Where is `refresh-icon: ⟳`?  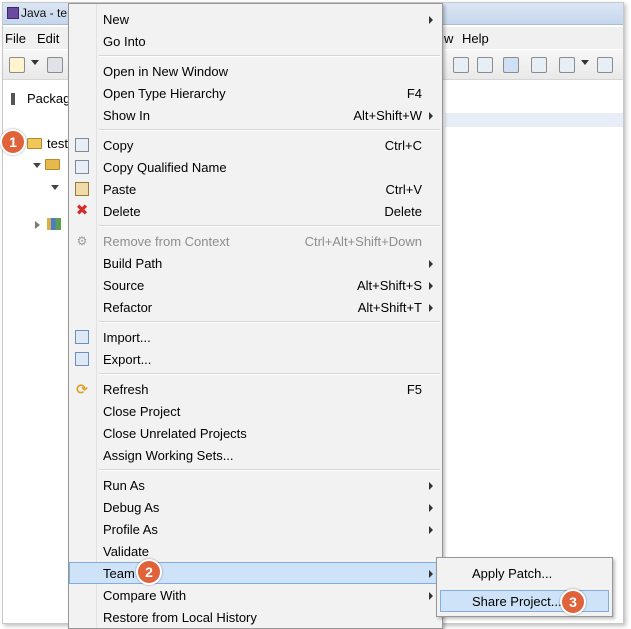
refresh-icon: ⟳ is located at coordinates (82, 389).